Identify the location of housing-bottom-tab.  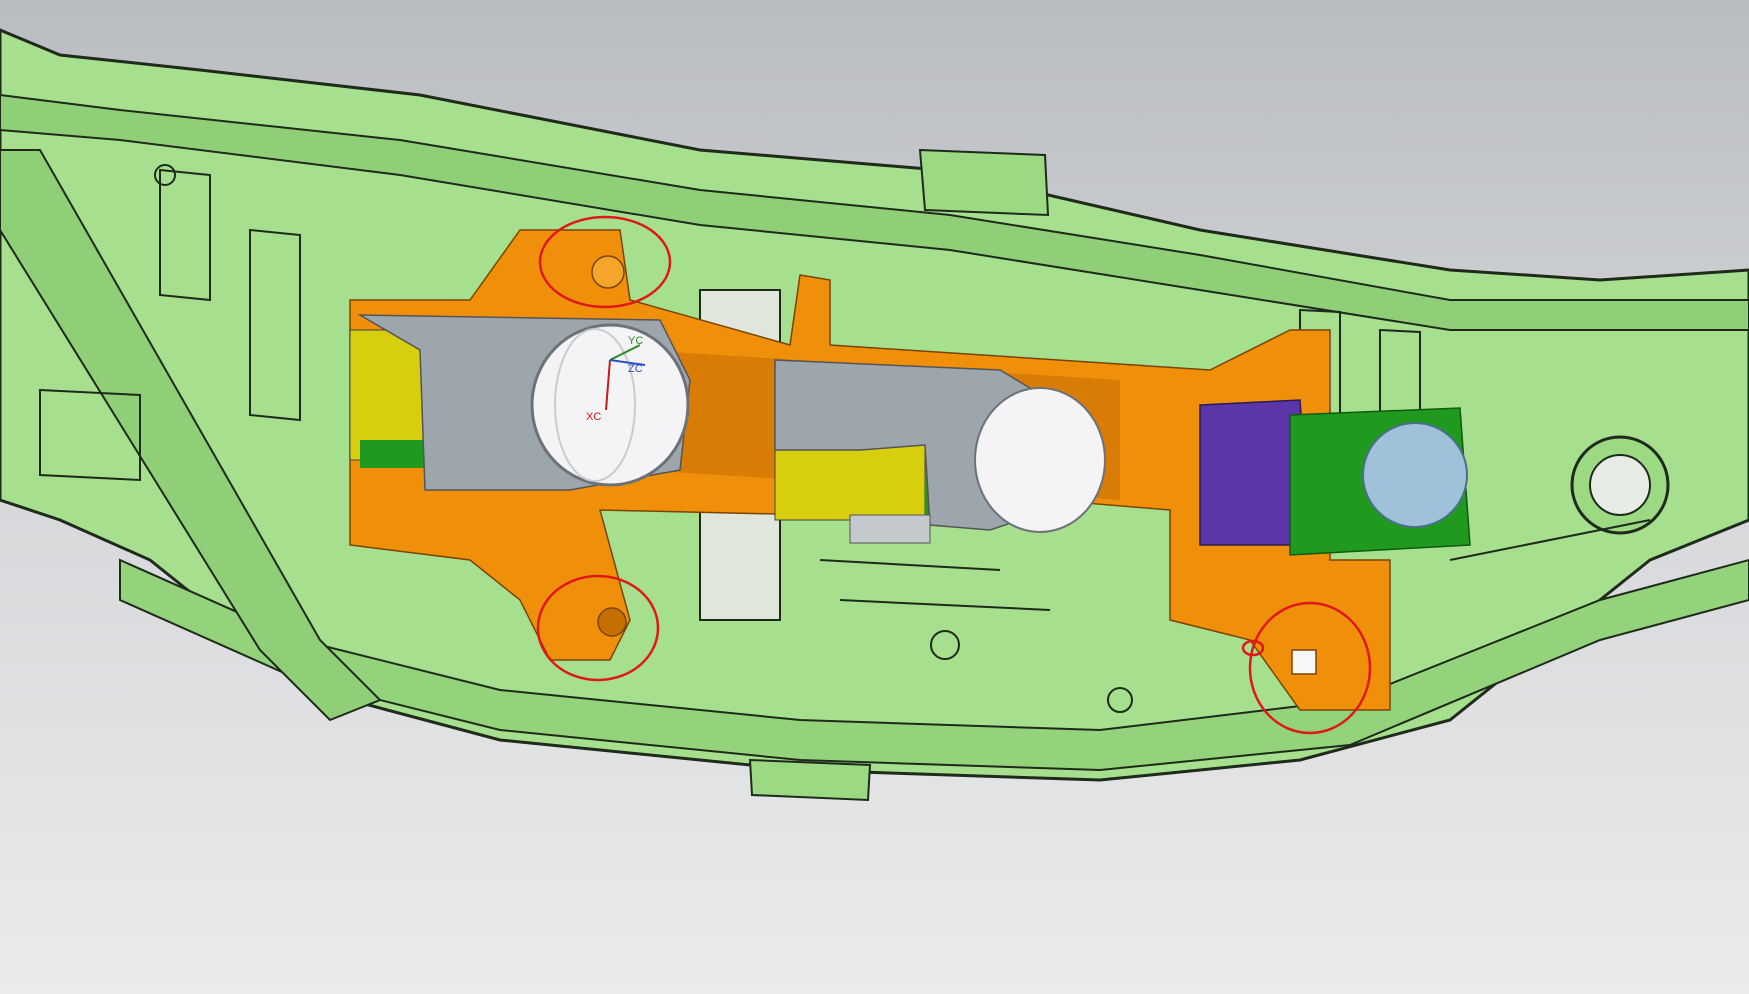
(810, 780).